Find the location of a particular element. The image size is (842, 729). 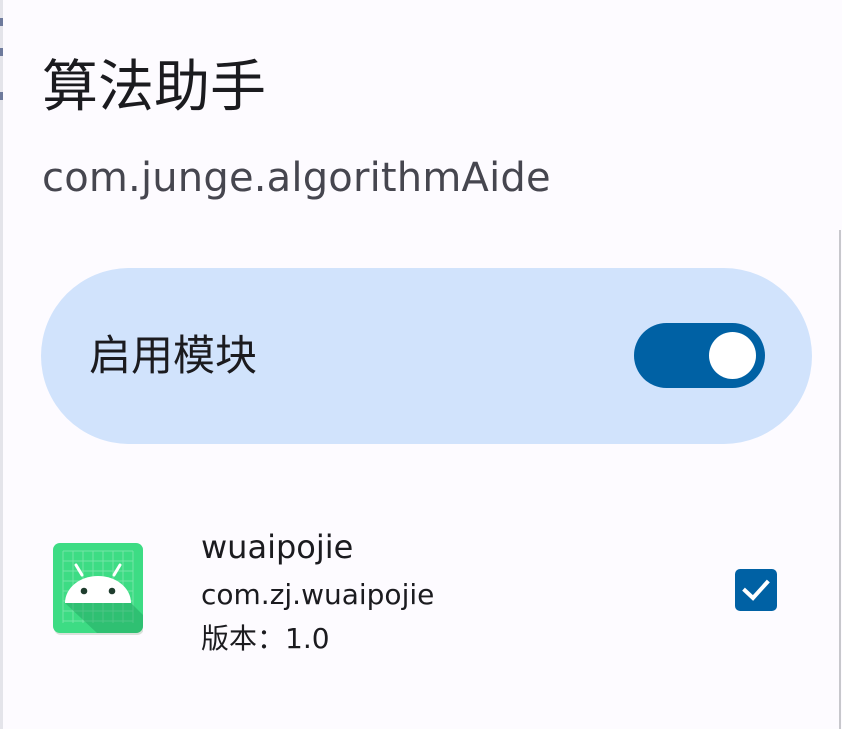

app-version: 版本：1.0 is located at coordinates (265, 638).